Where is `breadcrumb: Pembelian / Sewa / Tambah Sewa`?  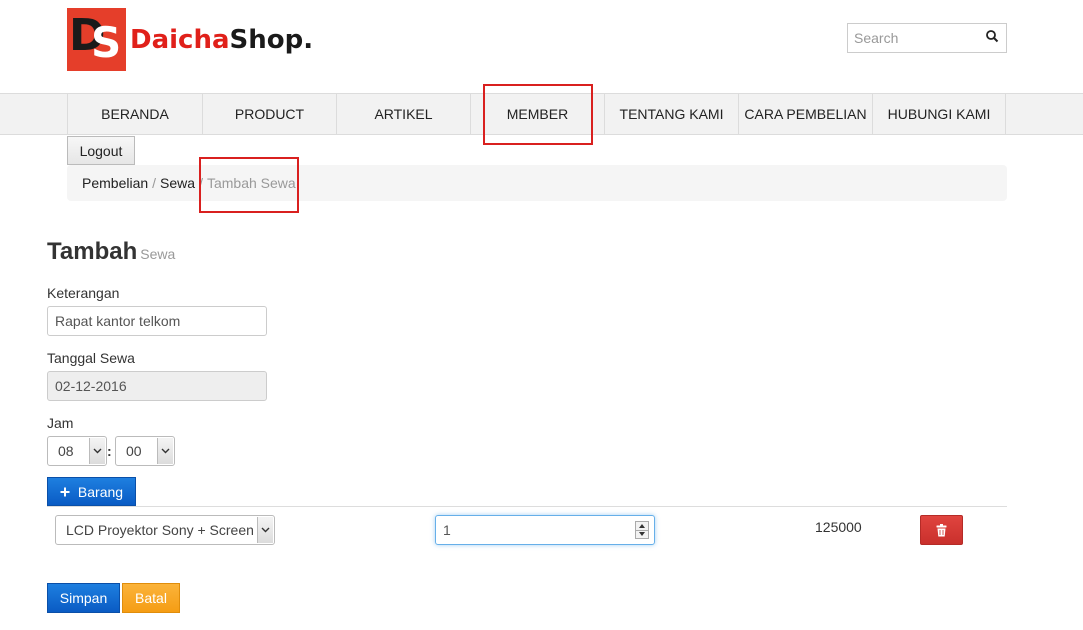 breadcrumb: Pembelian / Sewa / Tambah Sewa is located at coordinates (537, 183).